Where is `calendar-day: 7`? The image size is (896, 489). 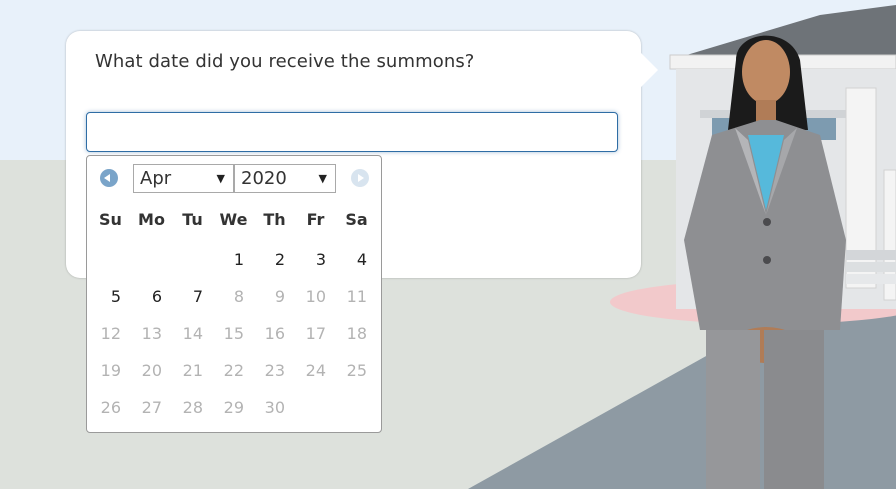 calendar-day: 7 is located at coordinates (192, 303).